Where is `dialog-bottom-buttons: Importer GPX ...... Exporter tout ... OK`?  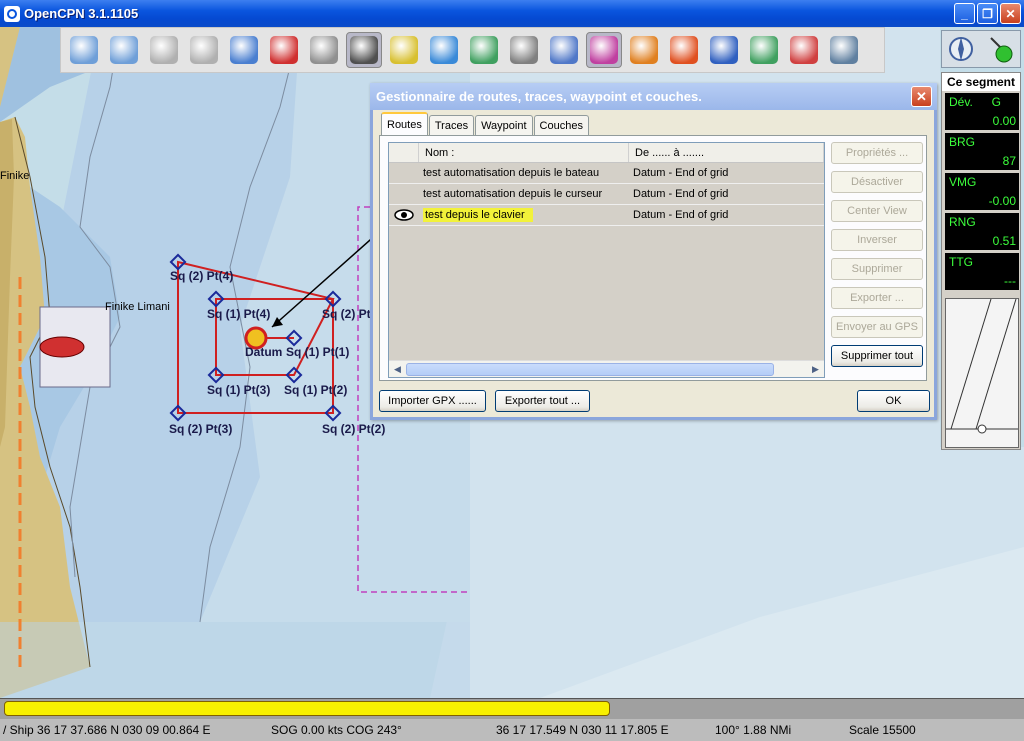 dialog-bottom-buttons: Importer GPX ...... Exporter tout ... OK is located at coordinates (655, 402).